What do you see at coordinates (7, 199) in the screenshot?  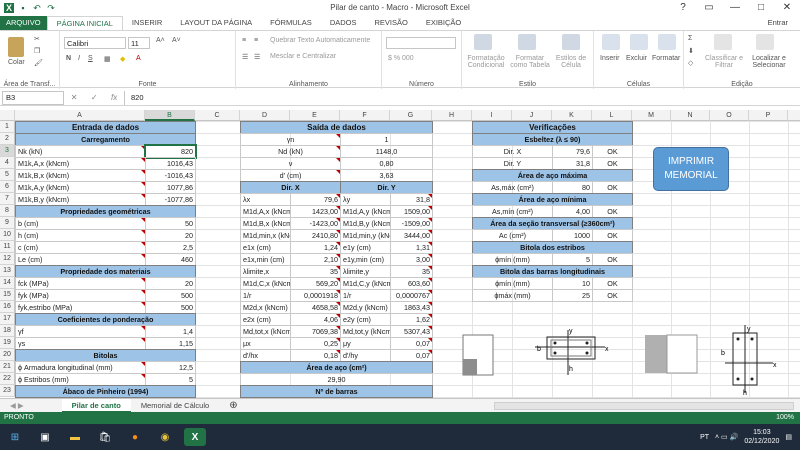 I see `row-header-7: 7` at bounding box center [7, 199].